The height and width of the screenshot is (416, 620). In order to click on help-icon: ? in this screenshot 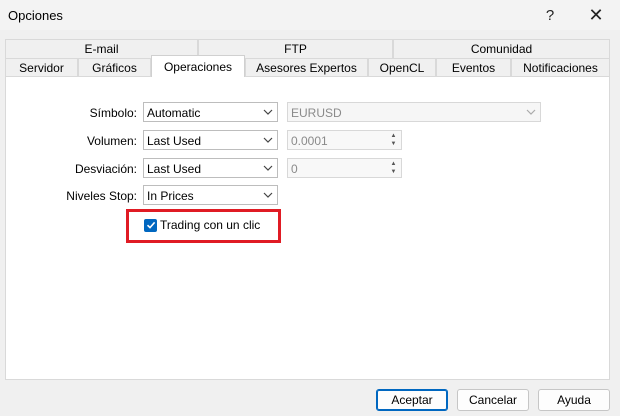, I will do `click(550, 15)`.